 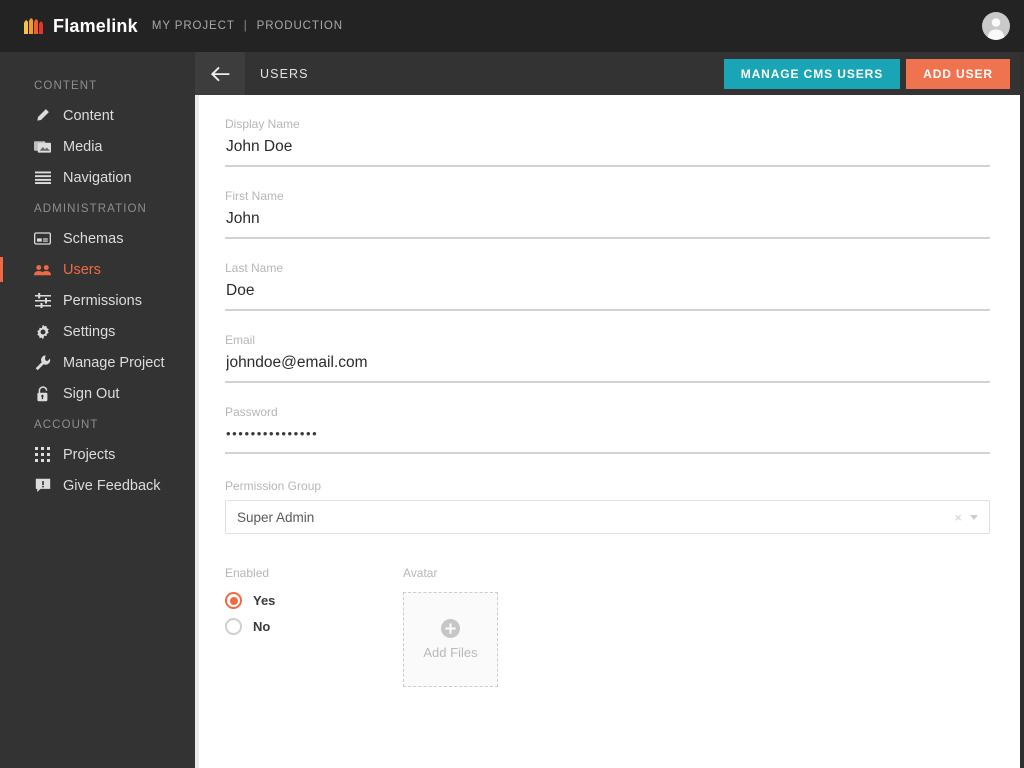 What do you see at coordinates (512, 26) in the screenshot?
I see `top-bar: Flamelink MY PROJECT | PRODUCTION` at bounding box center [512, 26].